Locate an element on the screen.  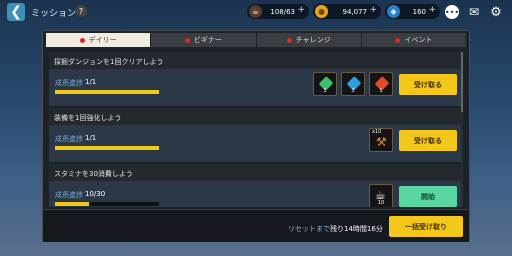
page-title: ミッション is located at coordinates (54, 14).